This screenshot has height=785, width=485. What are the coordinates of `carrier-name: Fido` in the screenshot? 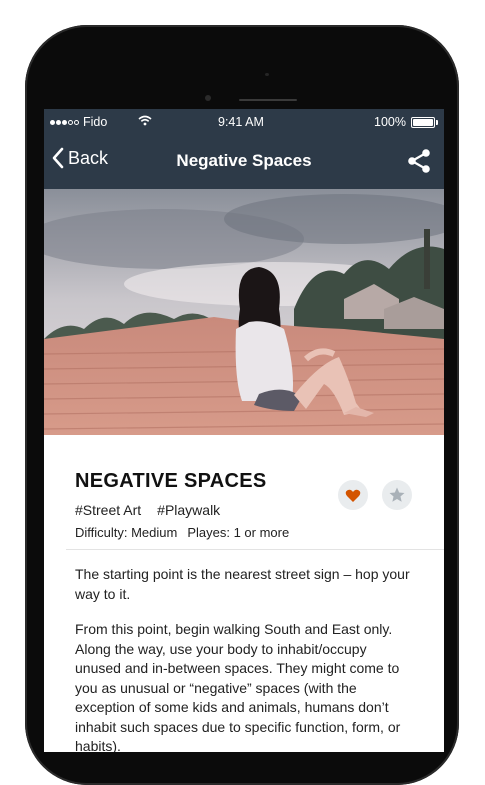 It's located at (95, 122).